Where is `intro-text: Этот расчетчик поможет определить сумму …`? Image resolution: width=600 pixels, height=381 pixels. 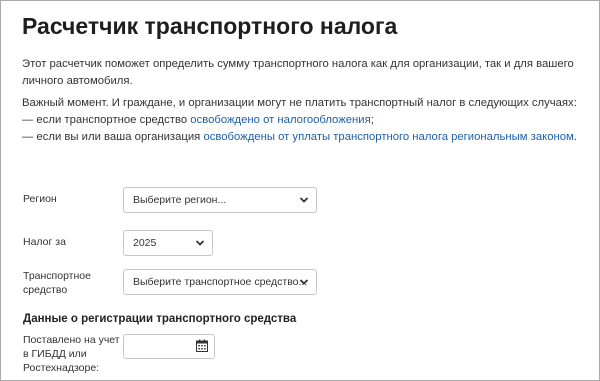
intro-text: Этот расчетчик поможет определить сумму … is located at coordinates (307, 73).